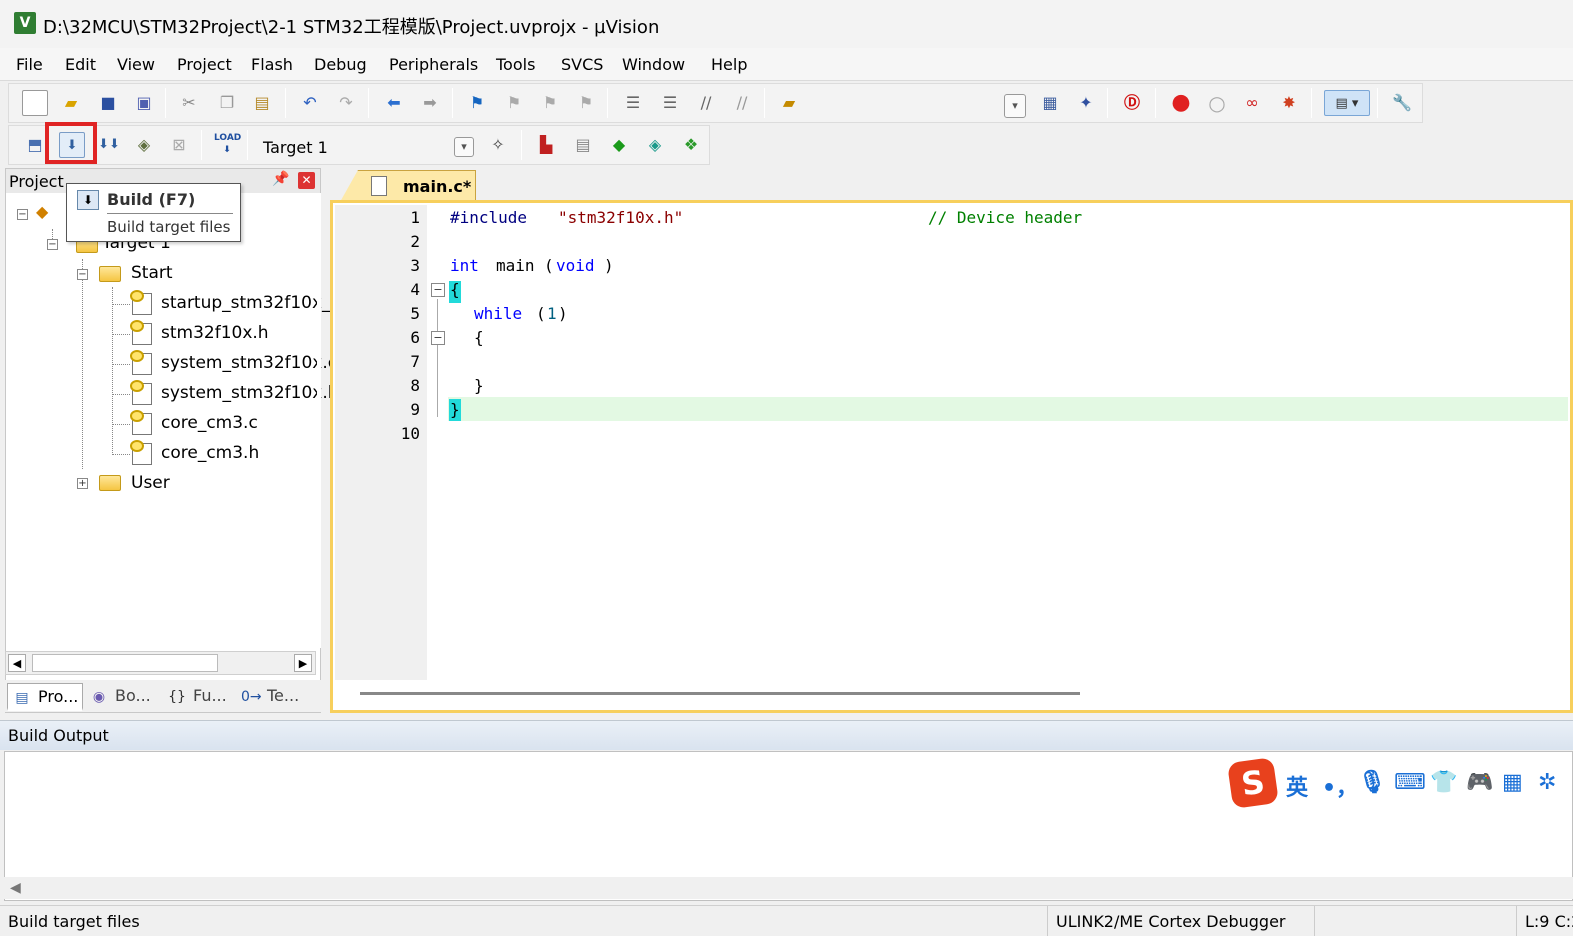 The height and width of the screenshot is (936, 1573). What do you see at coordinates (136, 64) in the screenshot?
I see `menu-view: View` at bounding box center [136, 64].